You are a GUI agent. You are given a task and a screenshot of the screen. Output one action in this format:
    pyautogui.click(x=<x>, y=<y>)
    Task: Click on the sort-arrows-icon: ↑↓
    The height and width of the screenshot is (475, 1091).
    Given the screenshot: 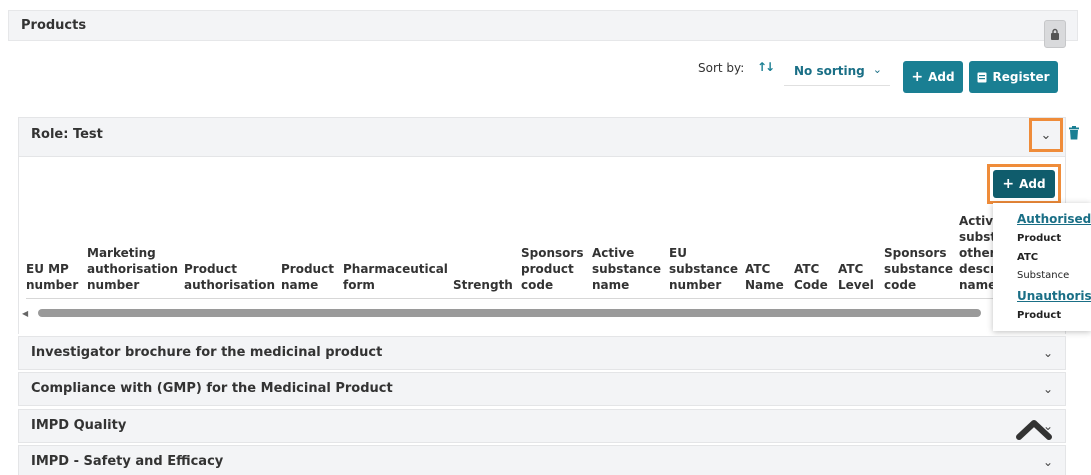 What is the action you would take?
    pyautogui.click(x=766, y=67)
    